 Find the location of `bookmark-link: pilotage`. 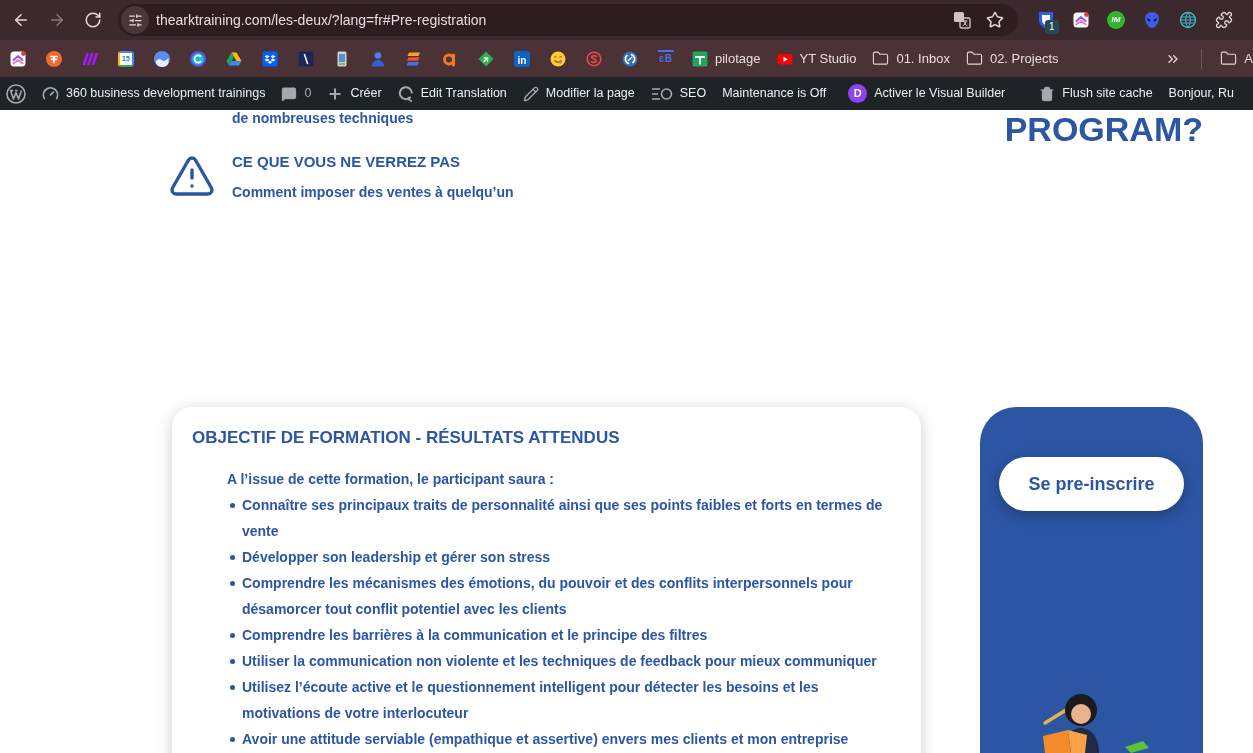

bookmark-link: pilotage is located at coordinates (726, 58).